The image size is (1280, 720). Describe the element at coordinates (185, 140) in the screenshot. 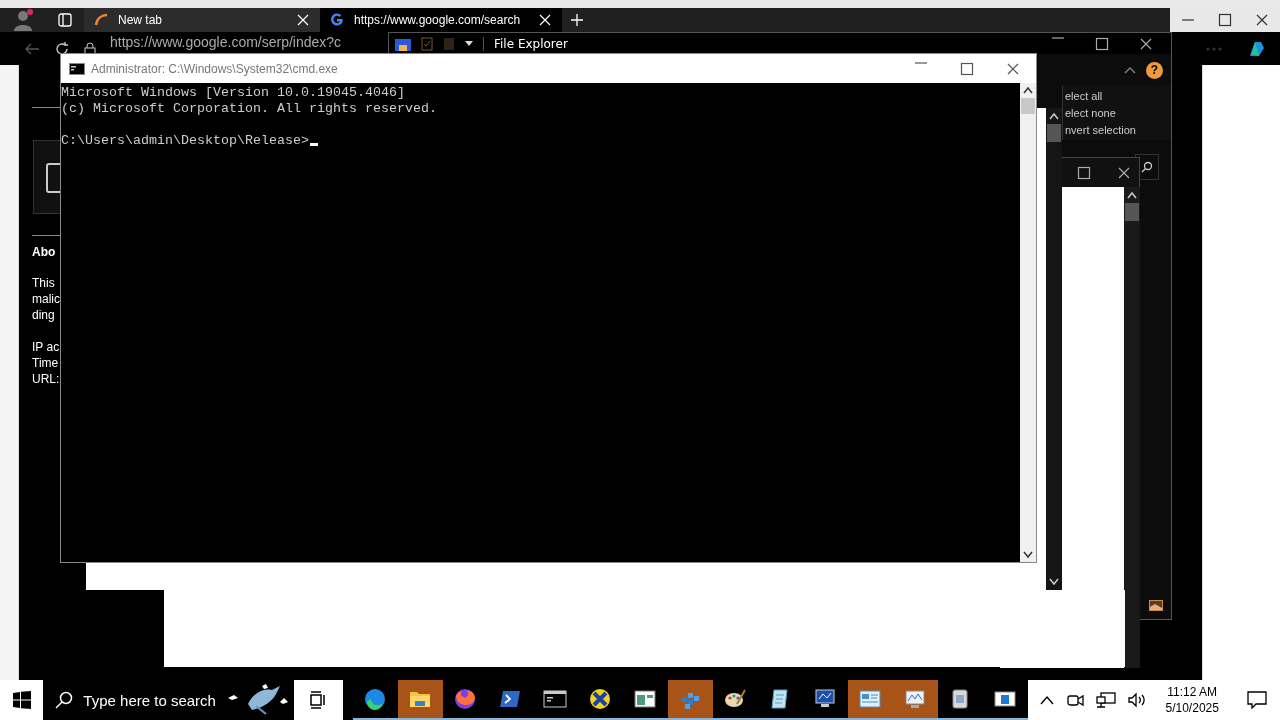

I see `console-prompt: C:\Users\admin\Desktop\Release>` at that location.